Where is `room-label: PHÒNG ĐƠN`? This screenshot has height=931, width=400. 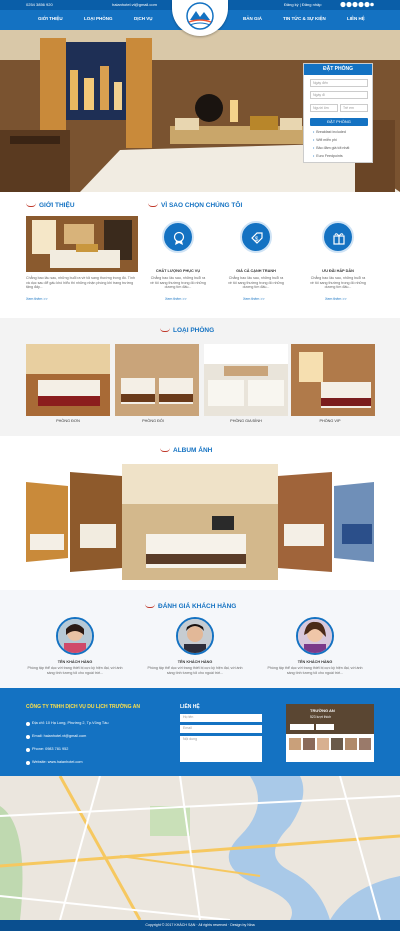
room-label: PHÒNG ĐƠN is located at coordinates (68, 421).